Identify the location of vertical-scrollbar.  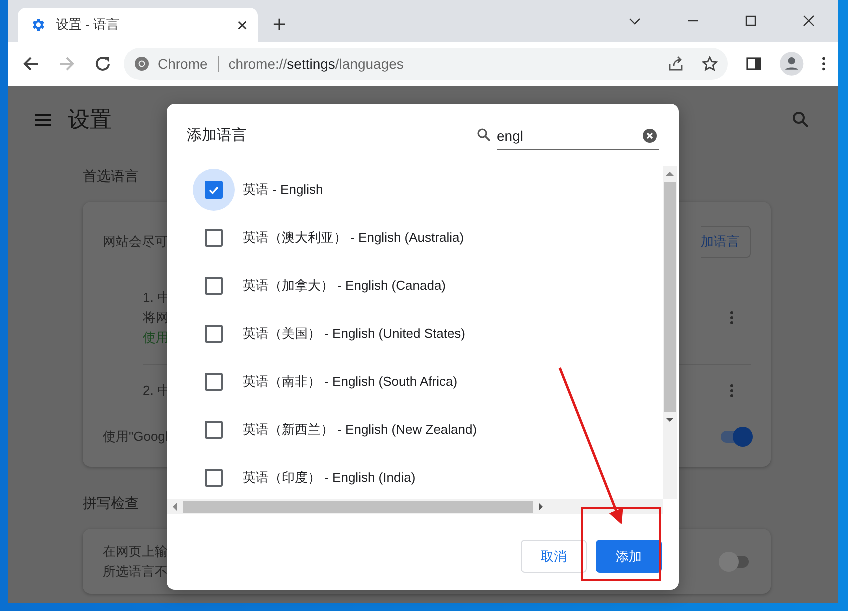
(670, 332).